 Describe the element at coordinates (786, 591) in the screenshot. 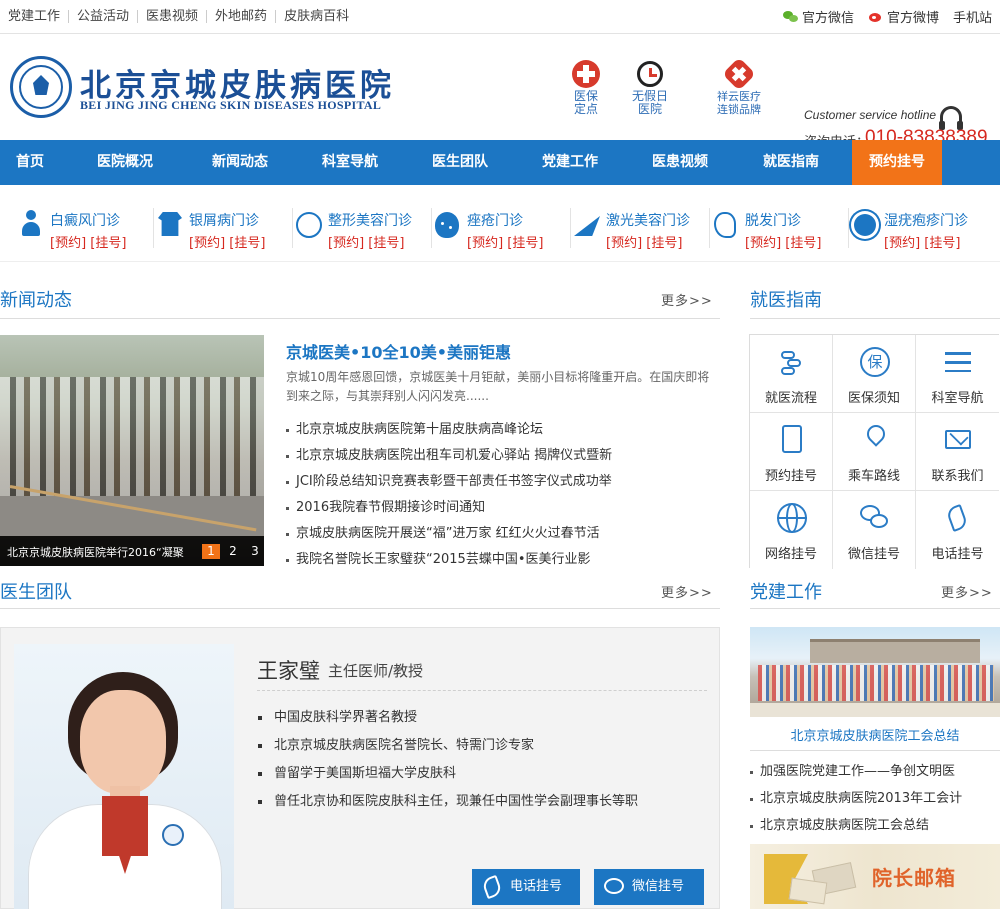

I see `party-section-title: 党建工作` at that location.